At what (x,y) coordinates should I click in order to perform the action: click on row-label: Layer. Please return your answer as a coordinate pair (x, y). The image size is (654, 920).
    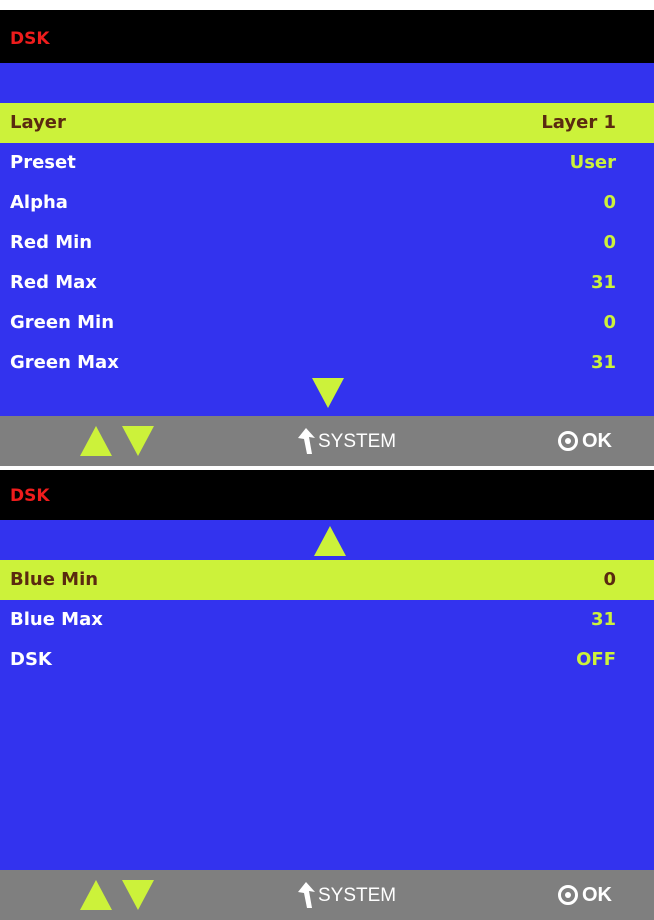
    Looking at the image, I should click on (38, 122).